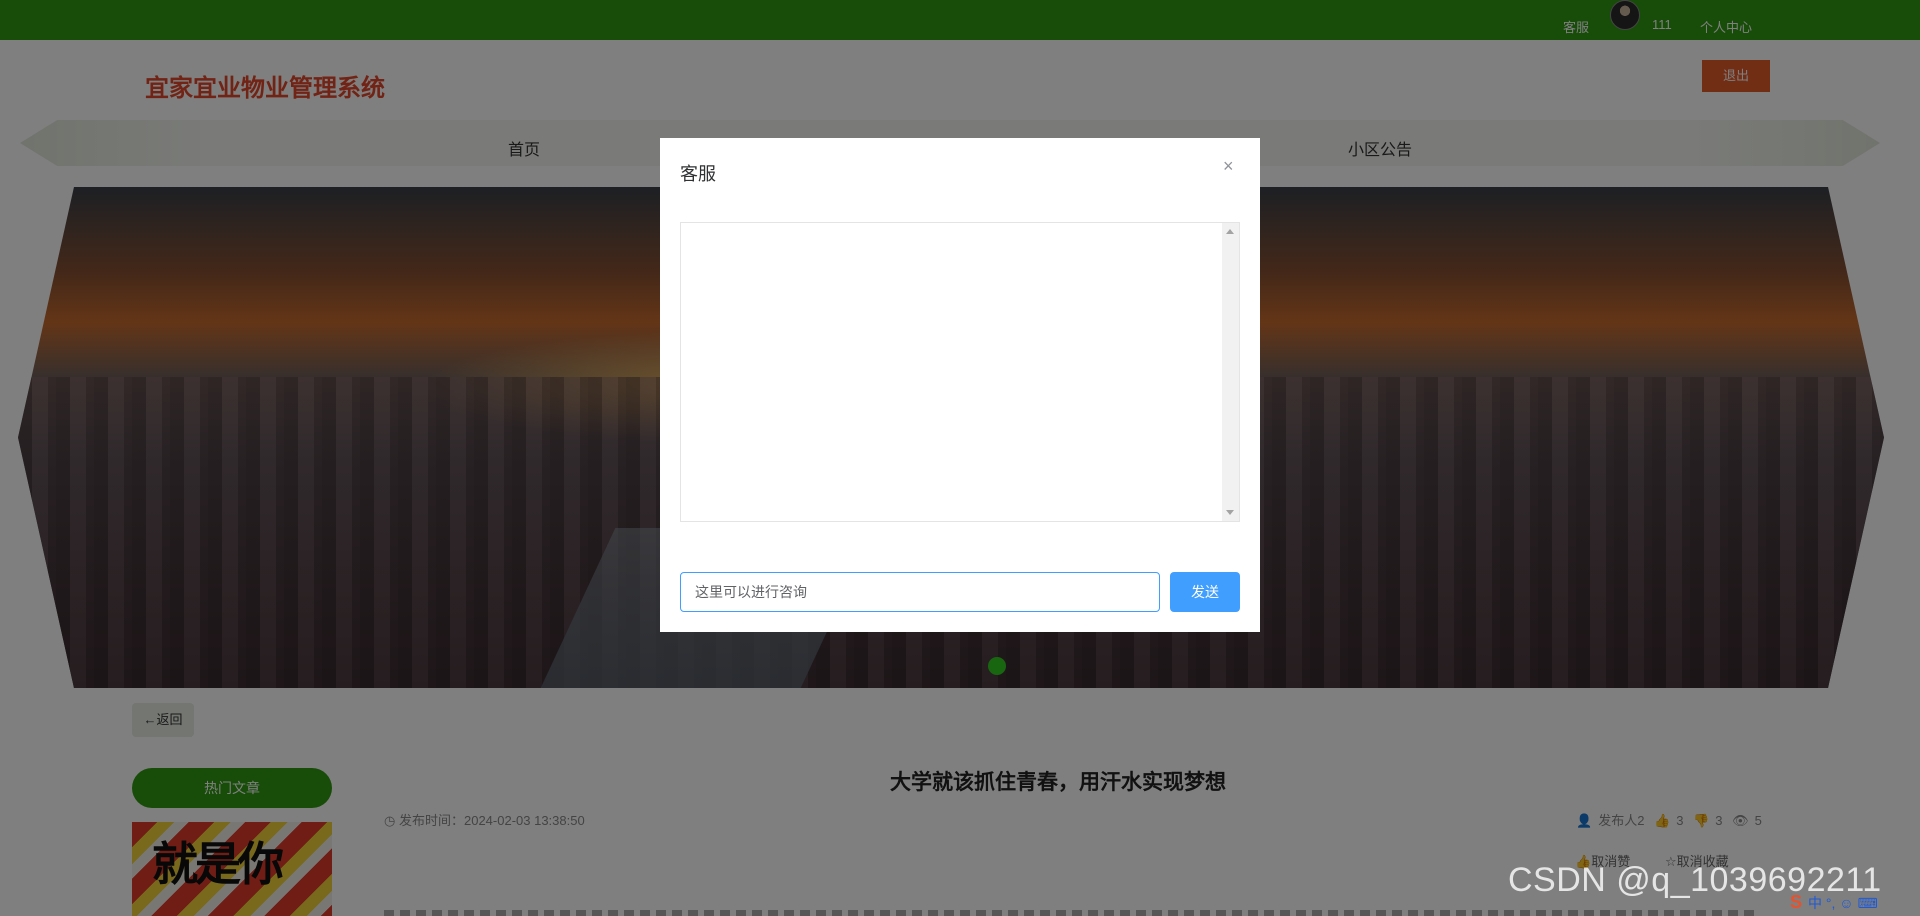 The width and height of the screenshot is (1920, 916). I want to click on scroll-down-icon, so click(1230, 512).